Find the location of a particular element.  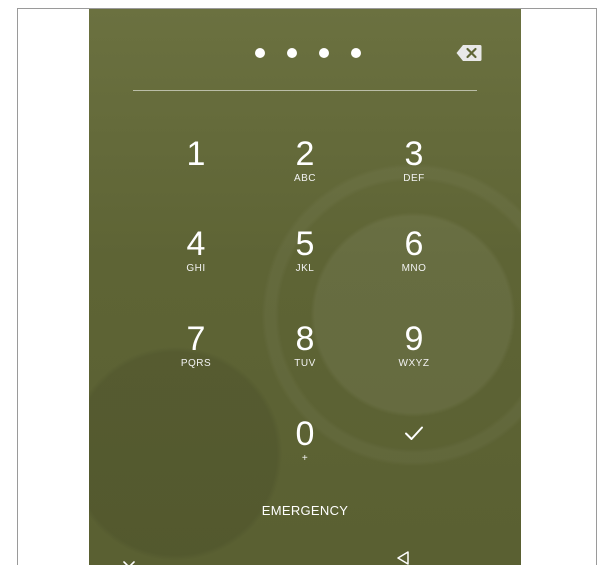

key-digit: 3 is located at coordinates (414, 154).